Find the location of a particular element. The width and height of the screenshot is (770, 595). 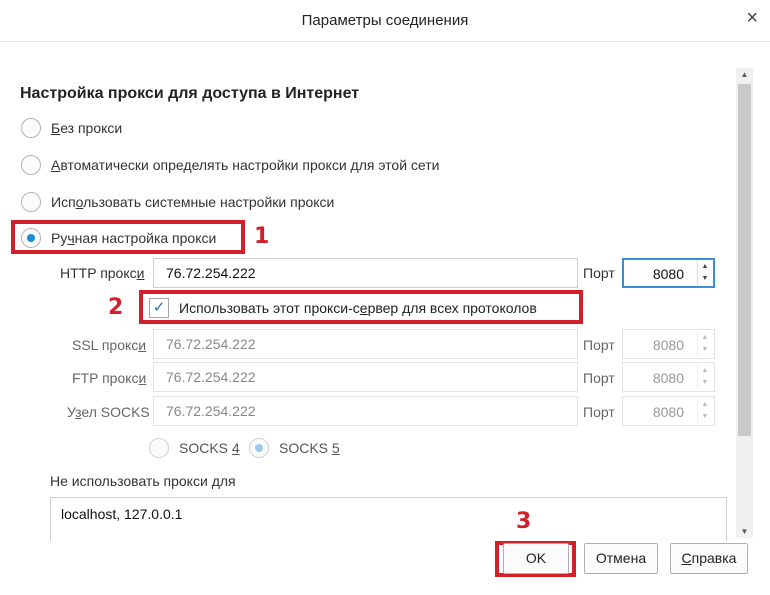

ftp-proxy-input: 76.72.254.222 is located at coordinates (365, 377).